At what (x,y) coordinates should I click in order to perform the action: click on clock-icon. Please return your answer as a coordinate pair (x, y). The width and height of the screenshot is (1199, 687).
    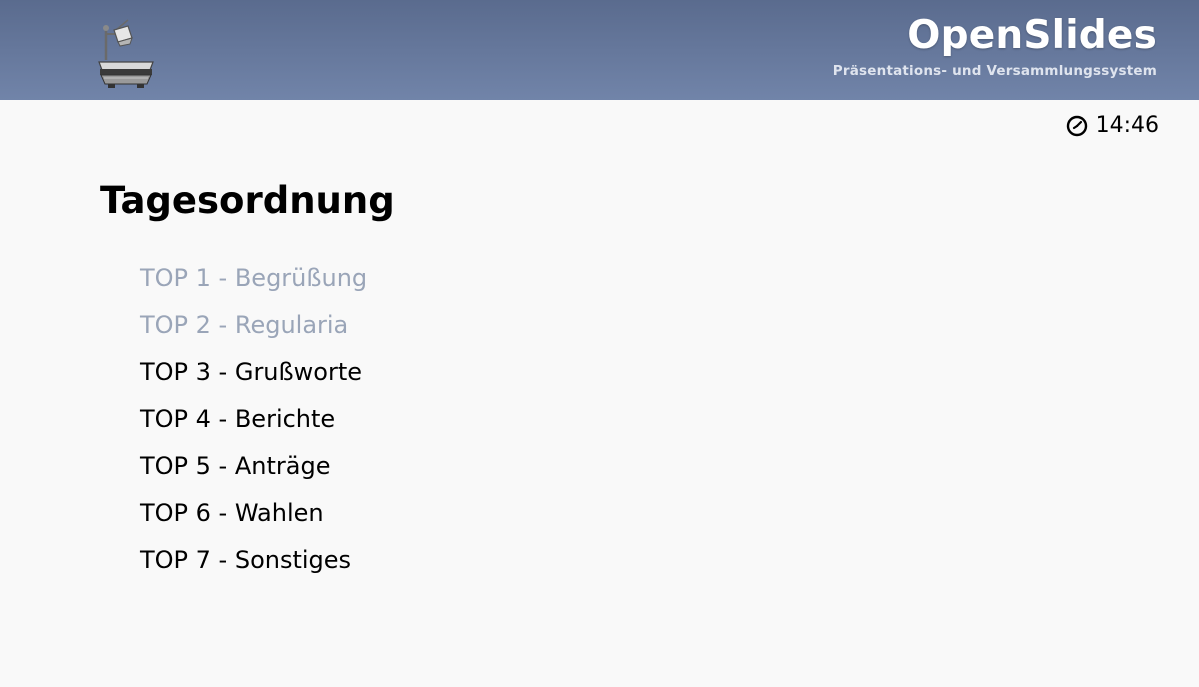
    Looking at the image, I should click on (1076, 126).